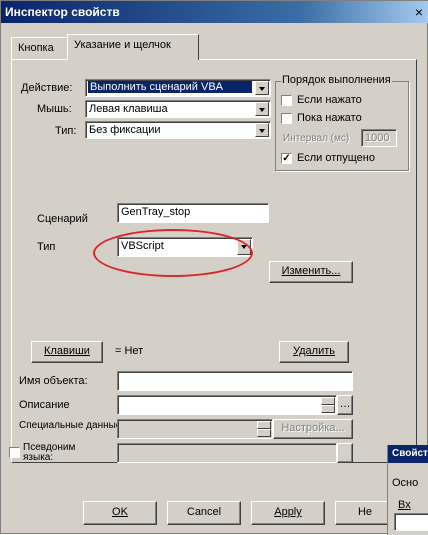 This screenshot has height=535, width=428. What do you see at coordinates (72, 425) in the screenshot?
I see `special-data-label: Специальные данные:` at bounding box center [72, 425].